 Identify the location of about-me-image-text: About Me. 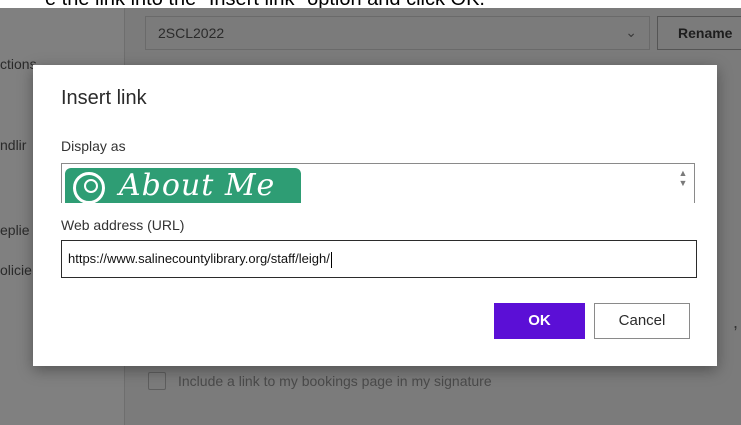
(197, 185).